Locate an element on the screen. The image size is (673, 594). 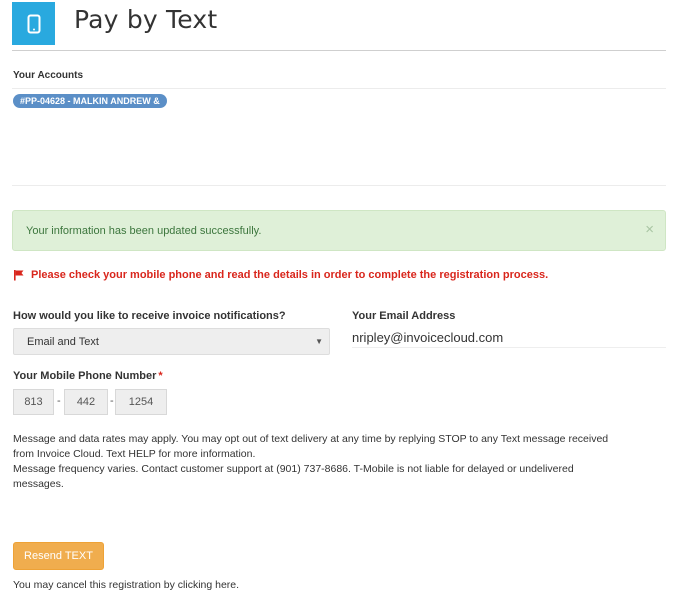
email-field: nripley@invoicecloud.com is located at coordinates (427, 337).